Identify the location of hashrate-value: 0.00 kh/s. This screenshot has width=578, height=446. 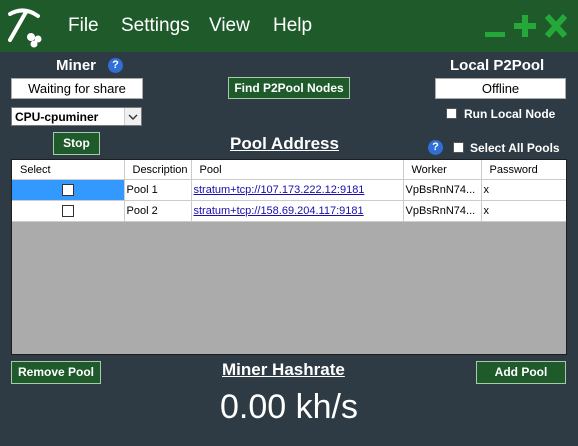
(289, 407).